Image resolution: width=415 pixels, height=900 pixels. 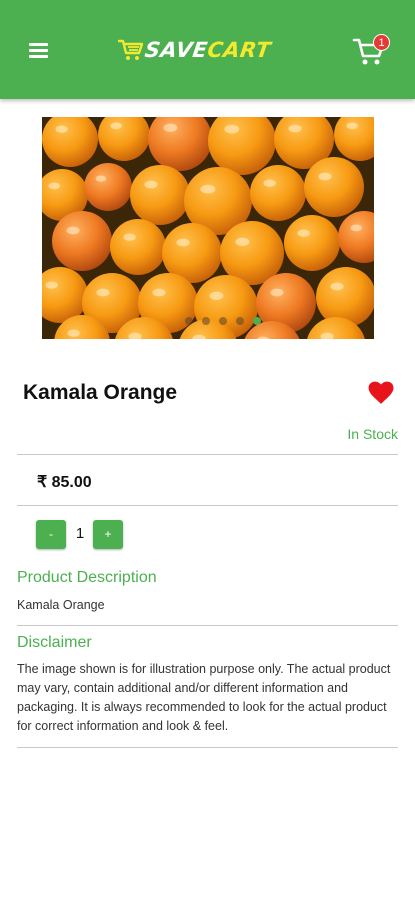 I want to click on app-bar: SAVECART 1, so click(x=207, y=49).